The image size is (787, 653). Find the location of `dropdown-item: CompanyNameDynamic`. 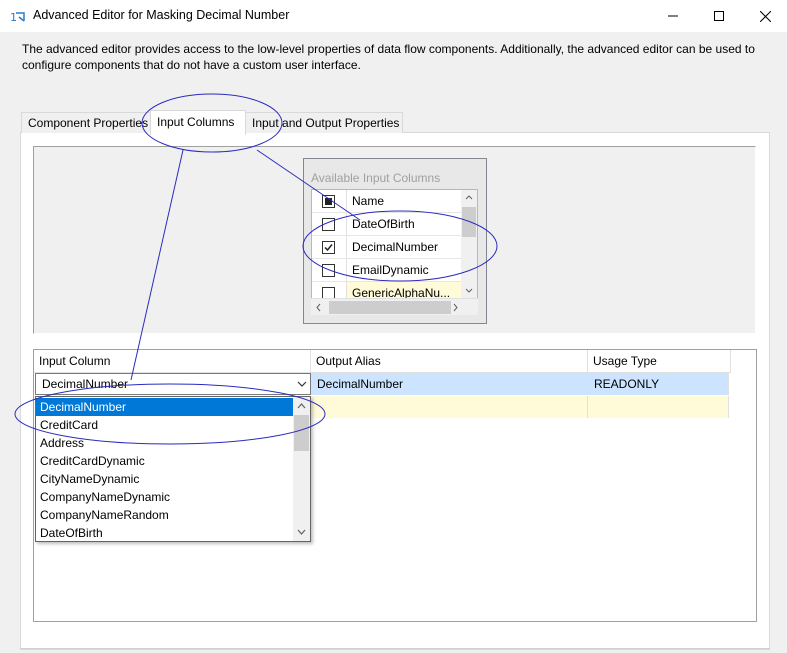

dropdown-item: CompanyNameDynamic is located at coordinates (165, 497).